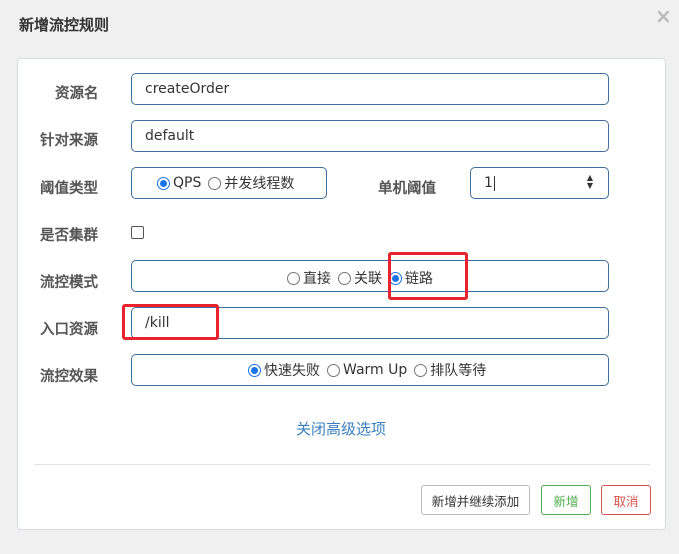  I want to click on chain-highlight-box, so click(428, 276).